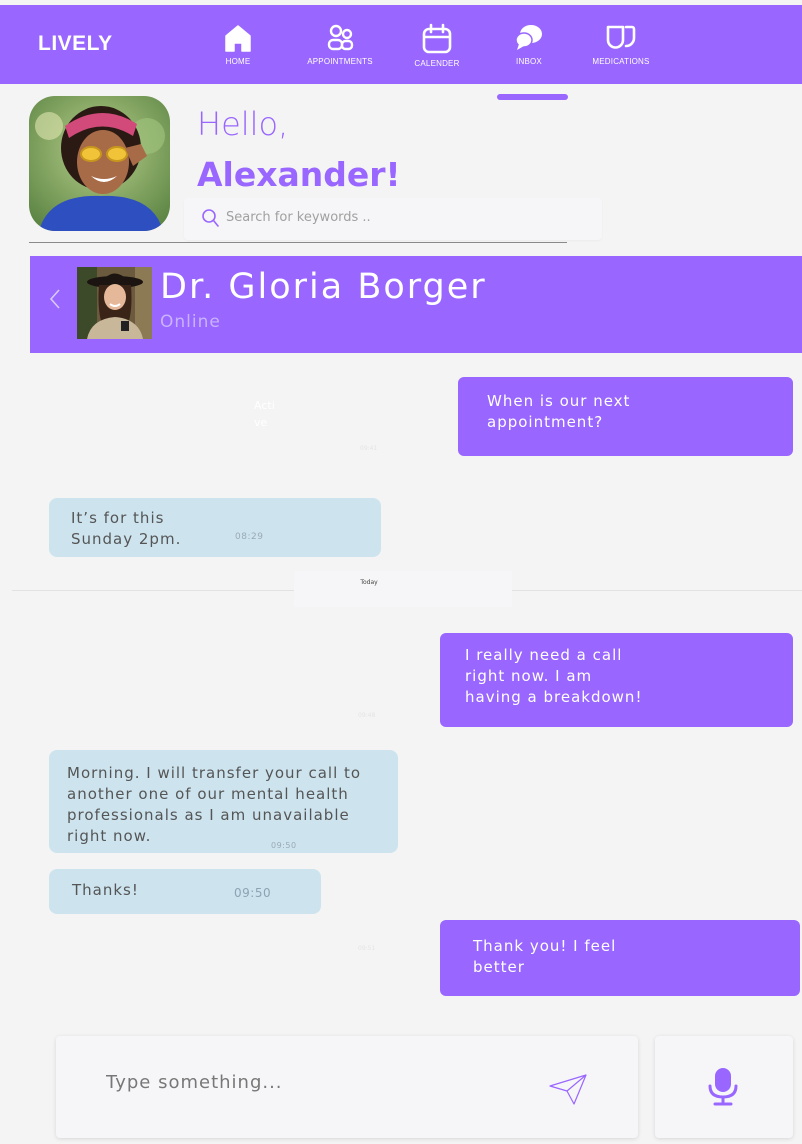 The width and height of the screenshot is (802, 1144). What do you see at coordinates (621, 37) in the screenshot?
I see `pills-icon` at bounding box center [621, 37].